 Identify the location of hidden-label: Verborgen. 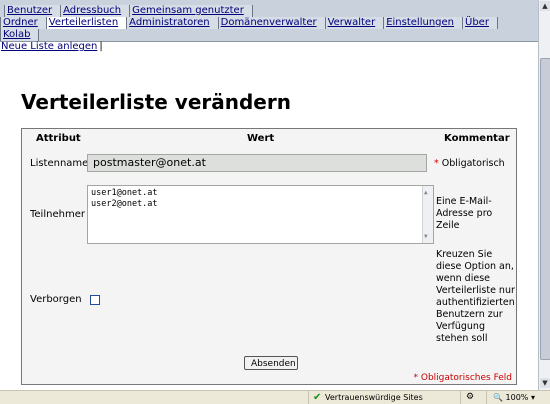
(56, 299).